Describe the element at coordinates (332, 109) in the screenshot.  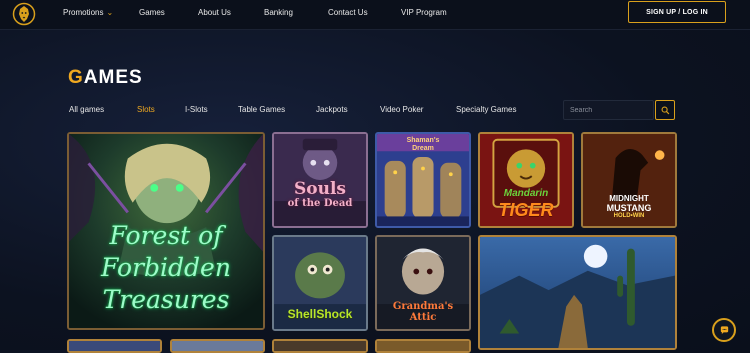
I see `tab-jackpots: Jackpots` at that location.